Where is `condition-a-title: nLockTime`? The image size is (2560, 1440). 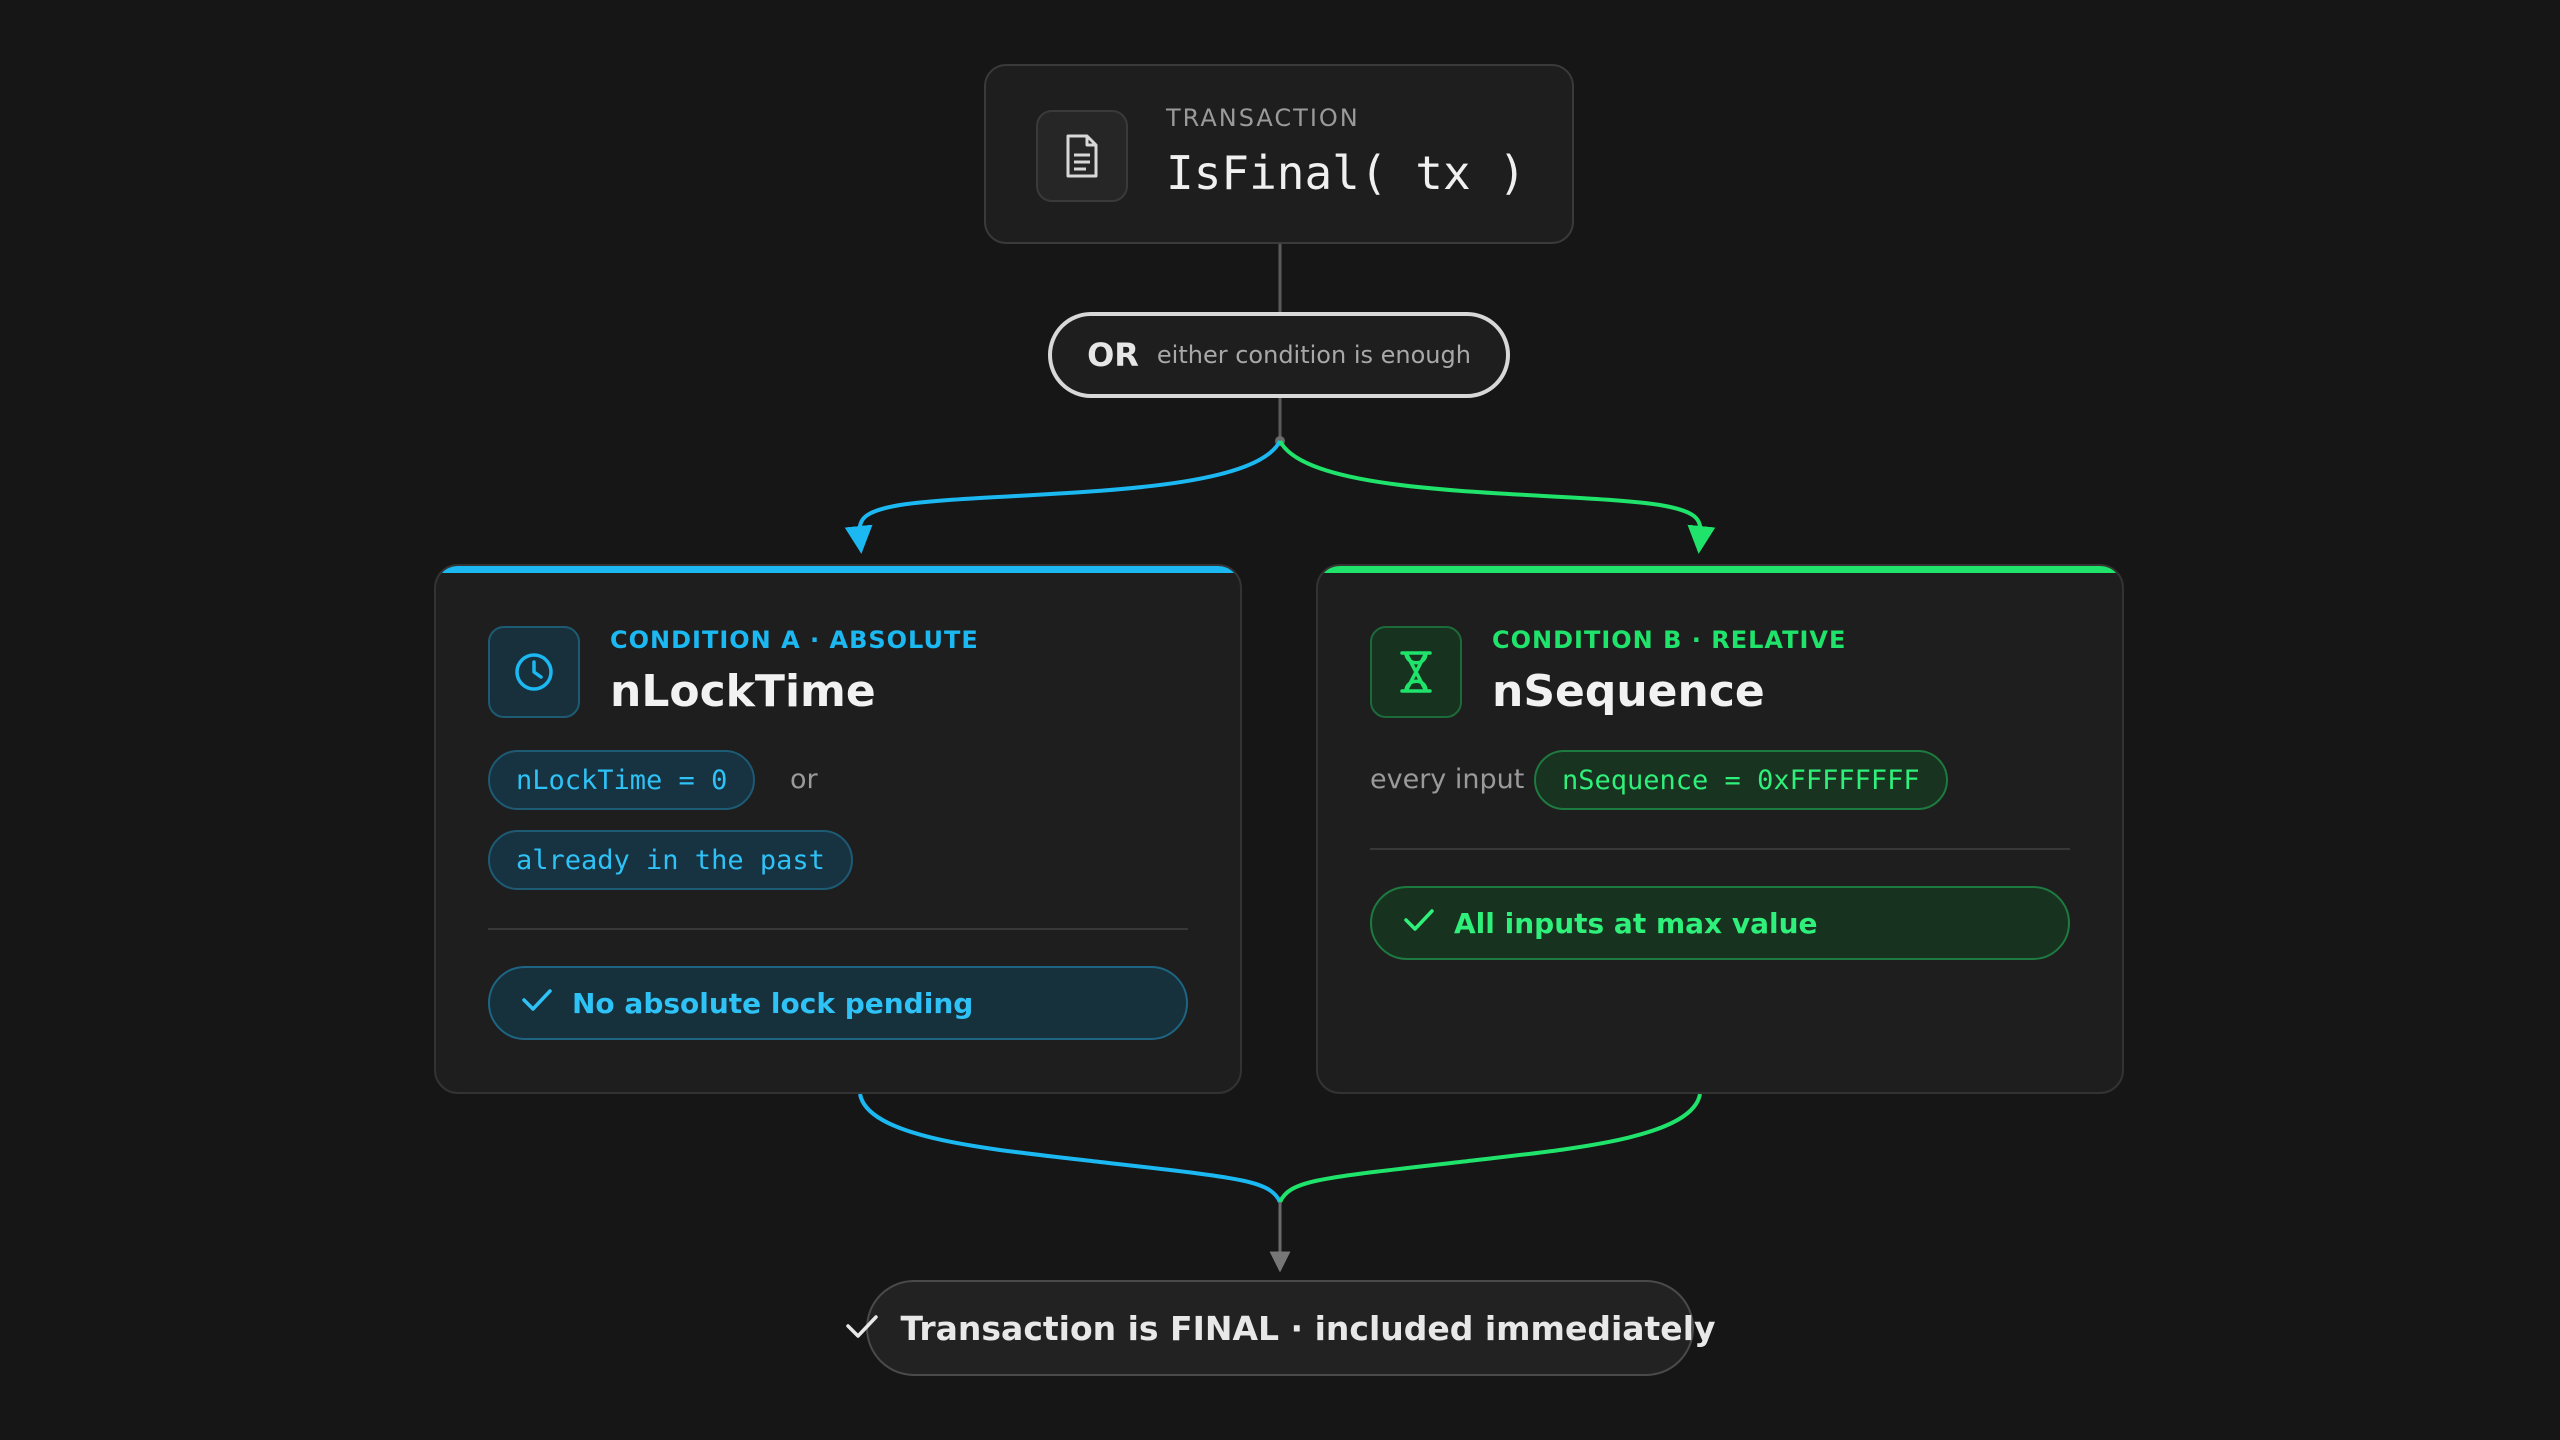 condition-a-title: nLockTime is located at coordinates (743, 691).